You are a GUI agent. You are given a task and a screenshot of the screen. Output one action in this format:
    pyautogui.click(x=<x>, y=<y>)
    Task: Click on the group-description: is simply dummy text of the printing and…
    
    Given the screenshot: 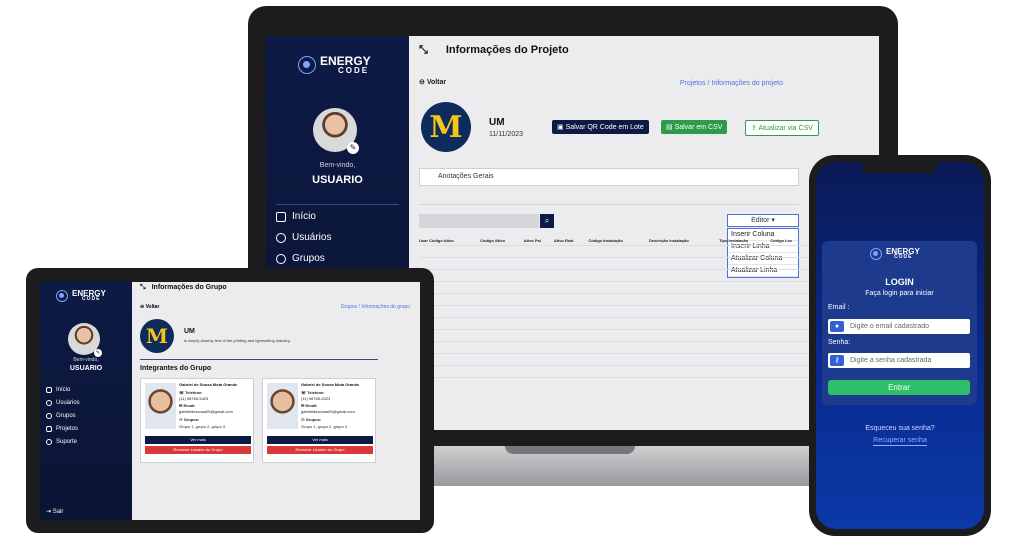 What is the action you would take?
    pyautogui.click(x=237, y=340)
    